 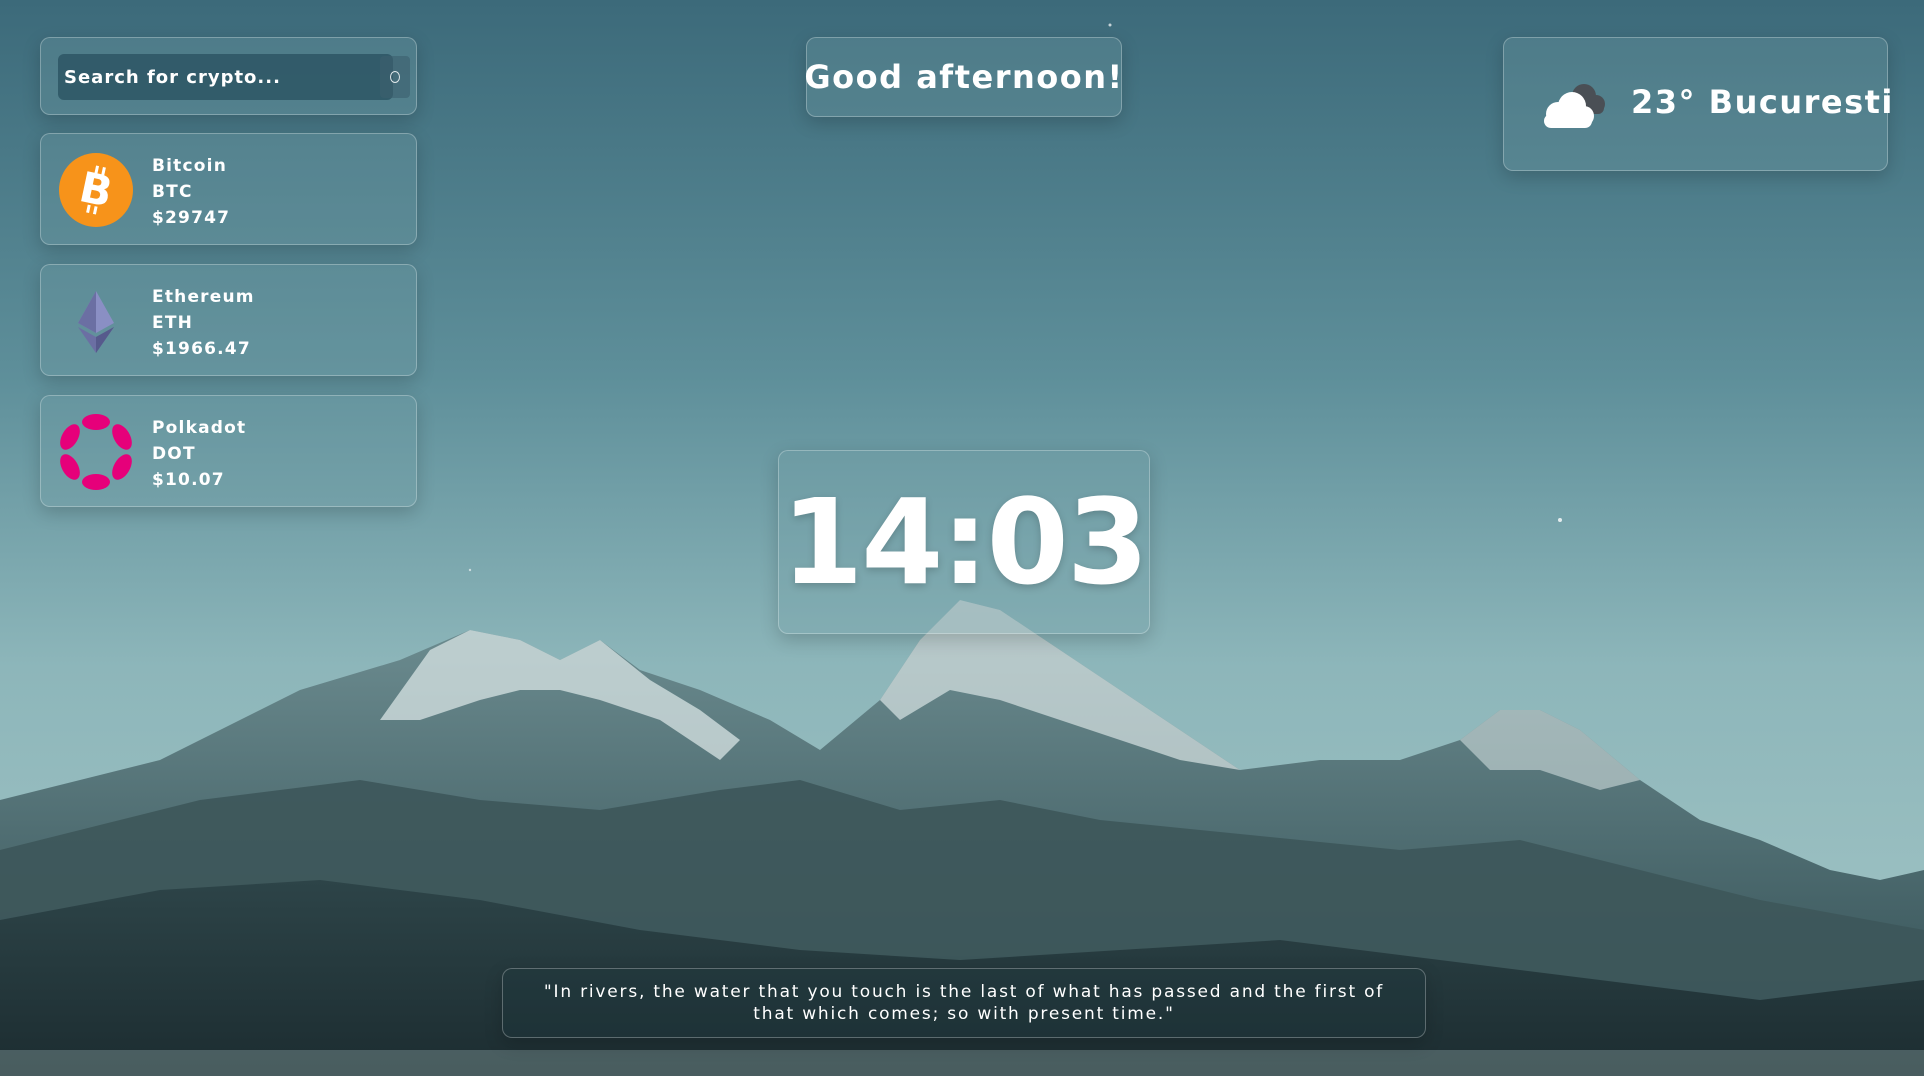 I want to click on search-input, so click(x=225, y=77).